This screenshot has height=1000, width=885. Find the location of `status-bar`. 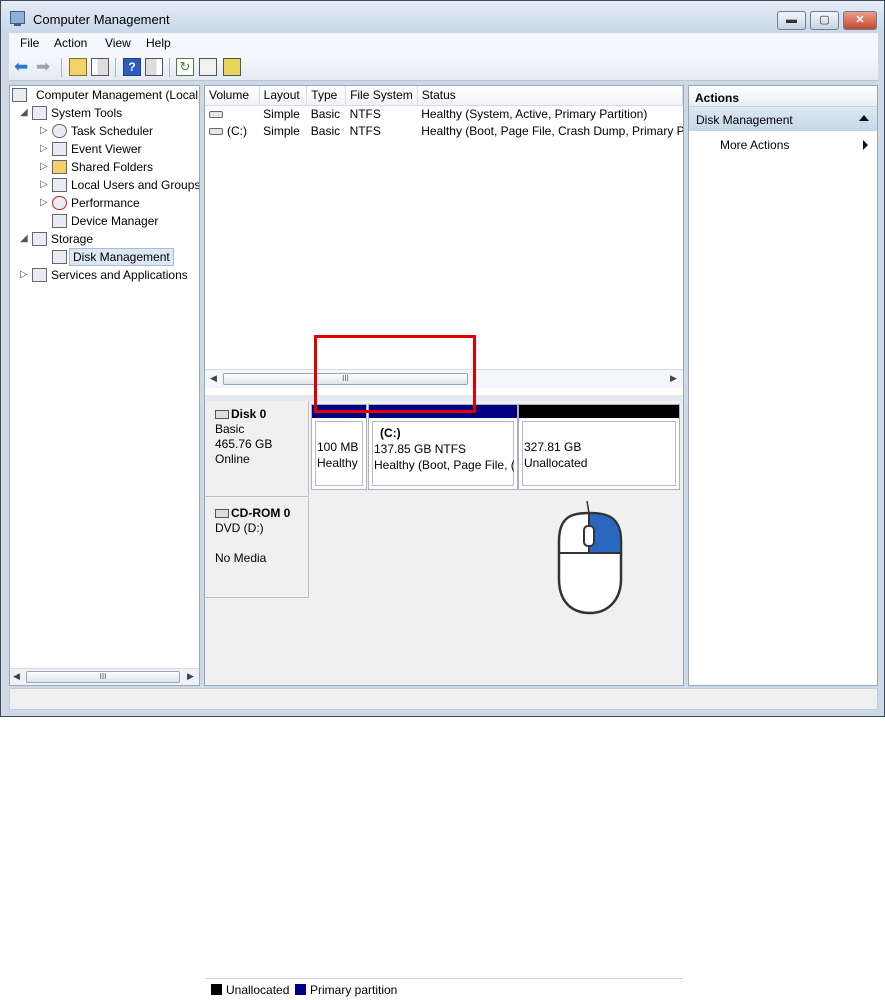

status-bar is located at coordinates (443, 699).